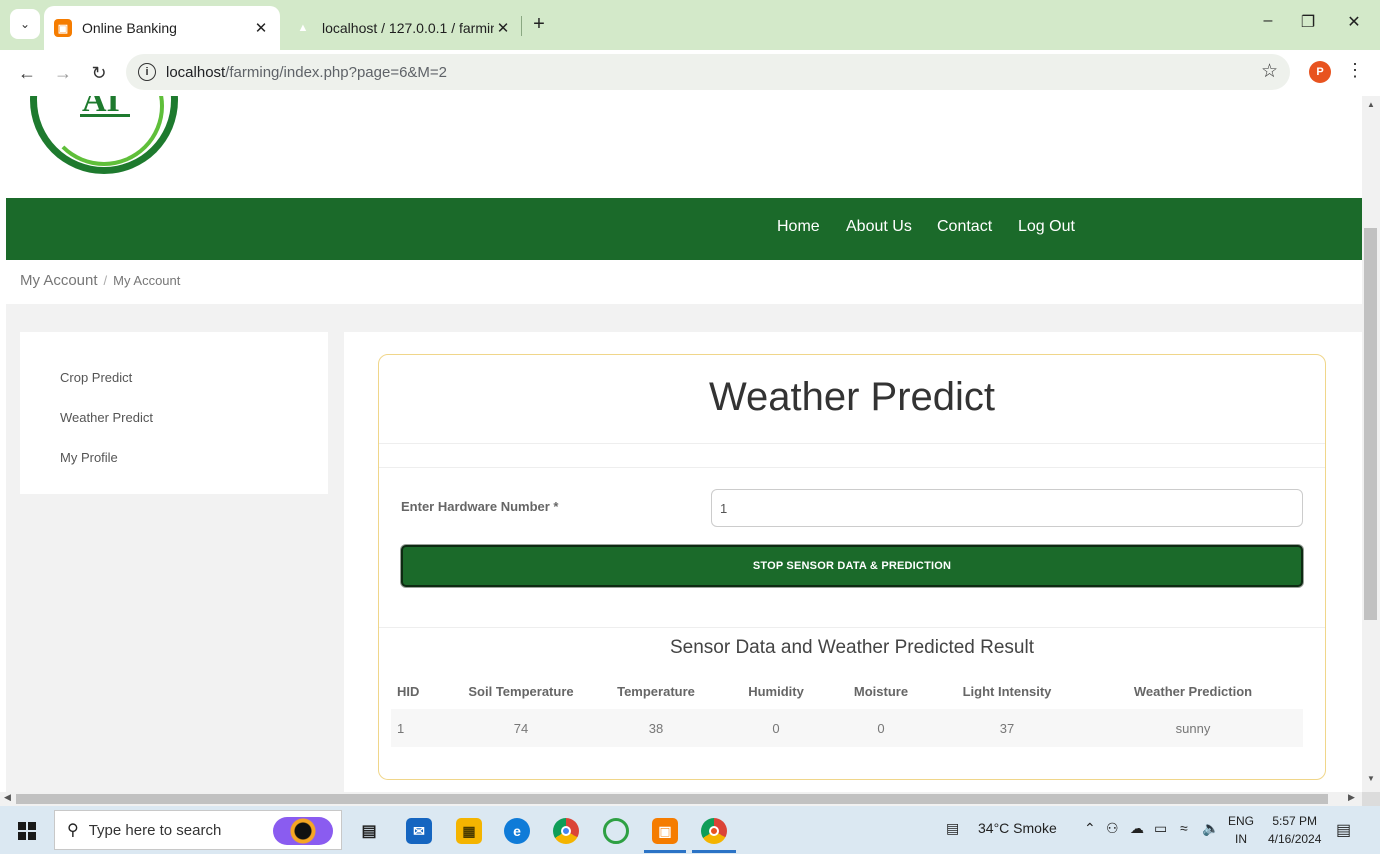  Describe the element at coordinates (1268, 24) in the screenshot. I see `minimize-icon: –` at that location.